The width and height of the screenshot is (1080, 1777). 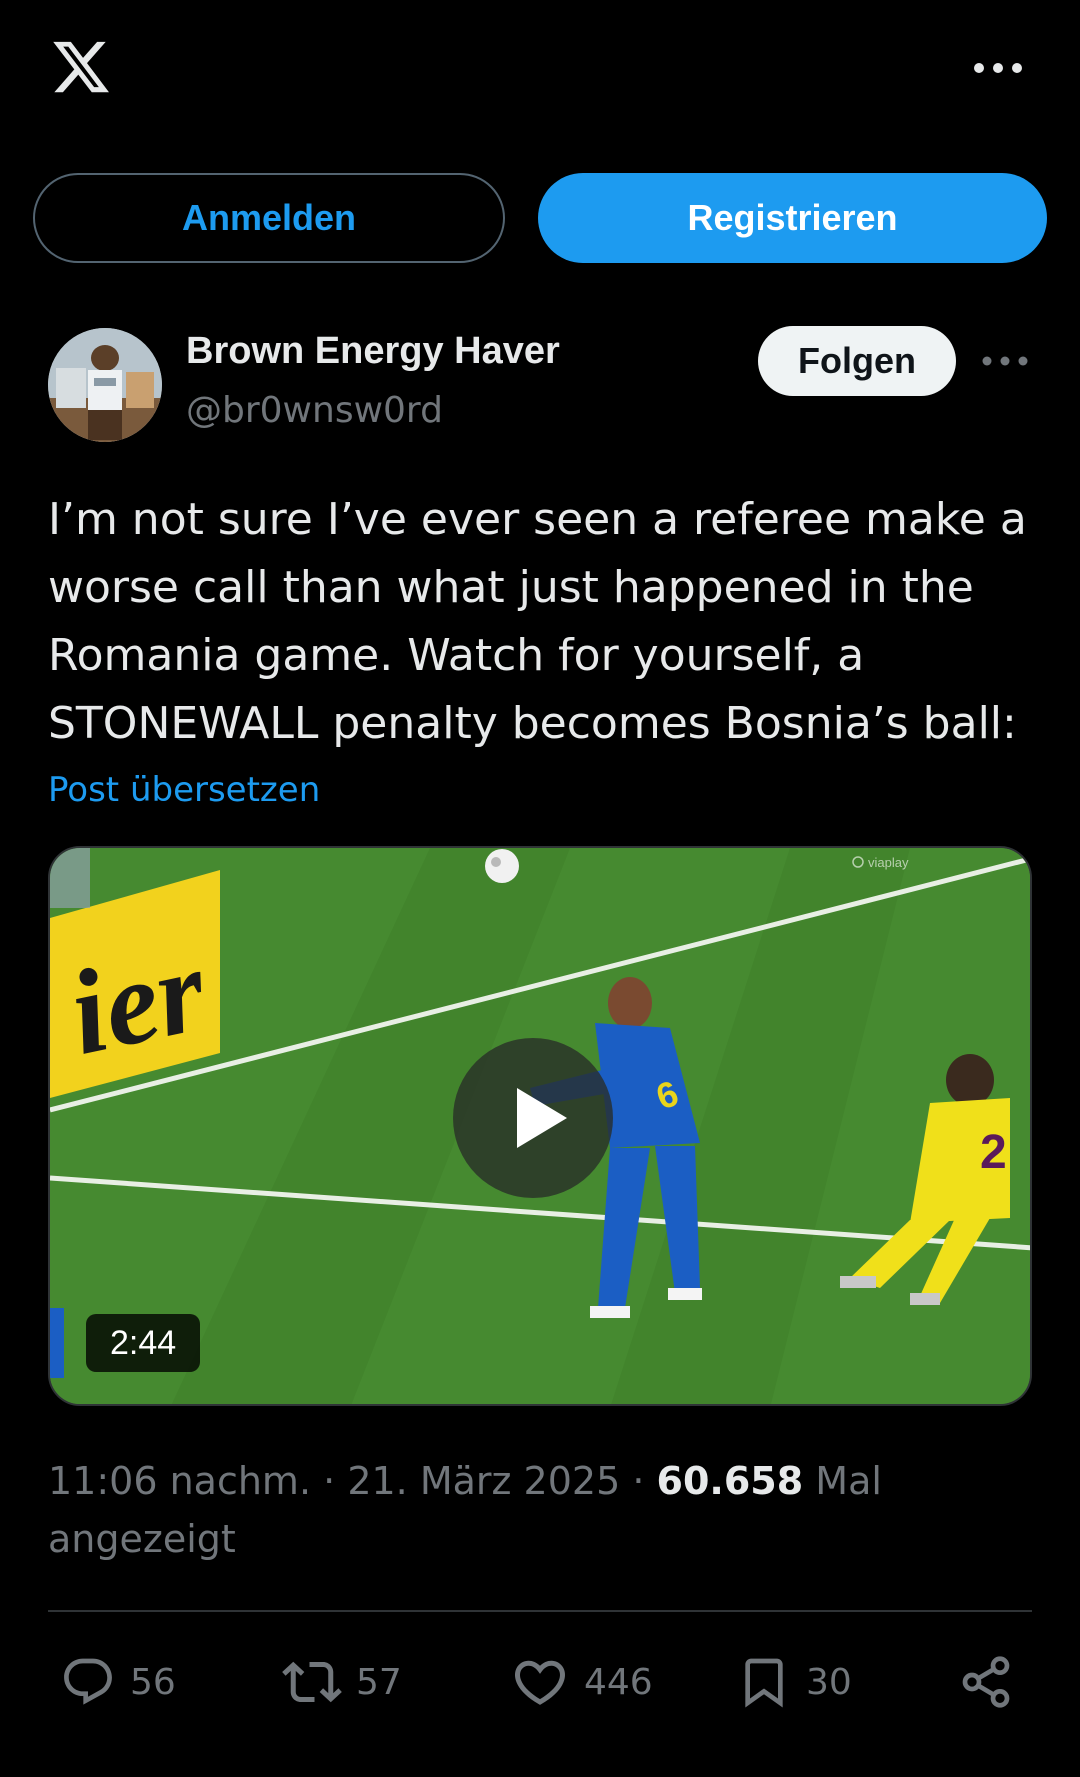 What do you see at coordinates (618, 1682) in the screenshot?
I see `like-count: 446` at bounding box center [618, 1682].